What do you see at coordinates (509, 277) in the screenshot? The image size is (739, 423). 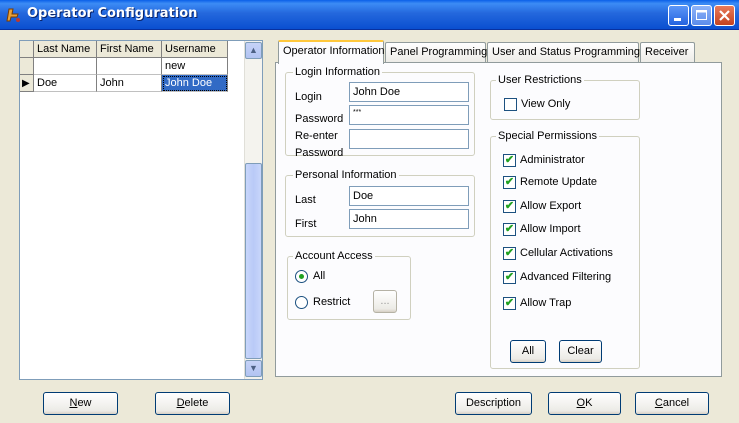 I see `advanced-filtering-checkbox: ✔` at bounding box center [509, 277].